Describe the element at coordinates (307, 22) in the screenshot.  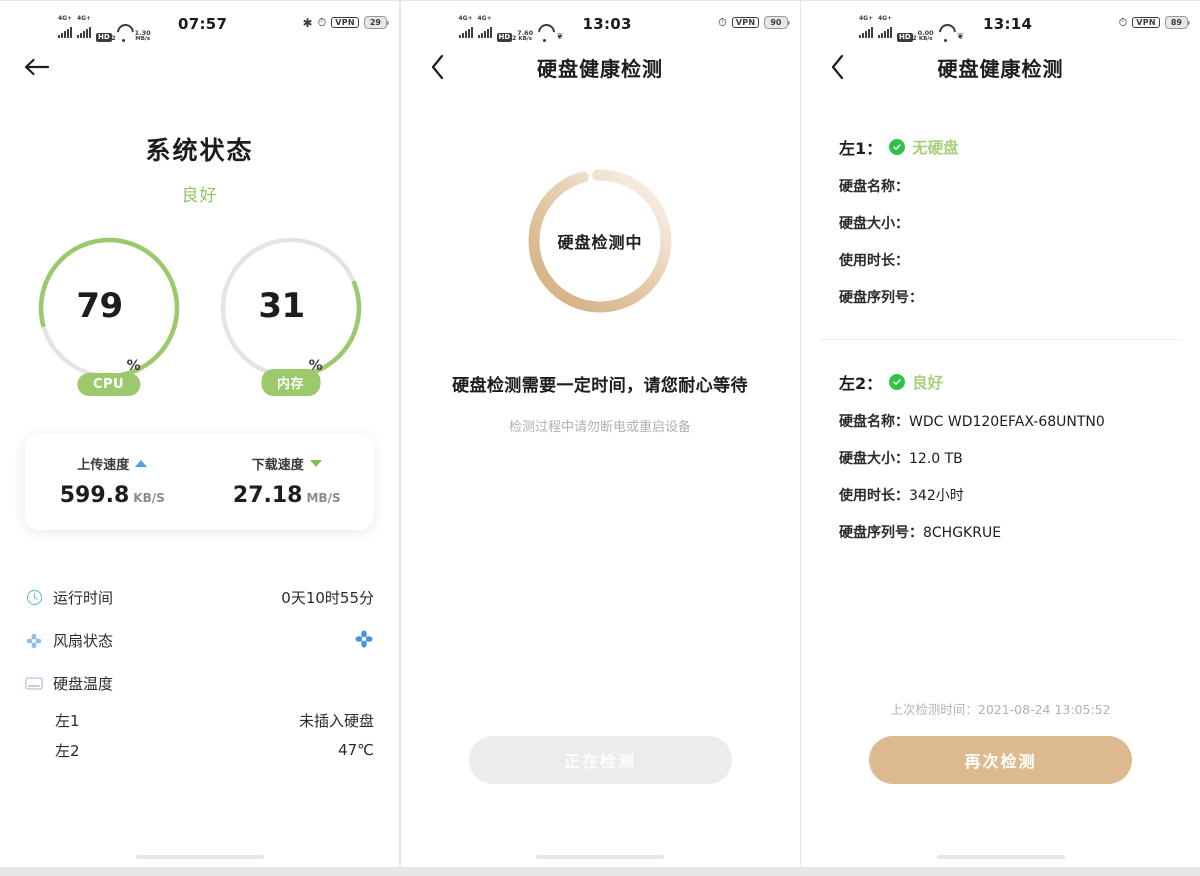
I see `bluetooth-icon: ✱` at that location.